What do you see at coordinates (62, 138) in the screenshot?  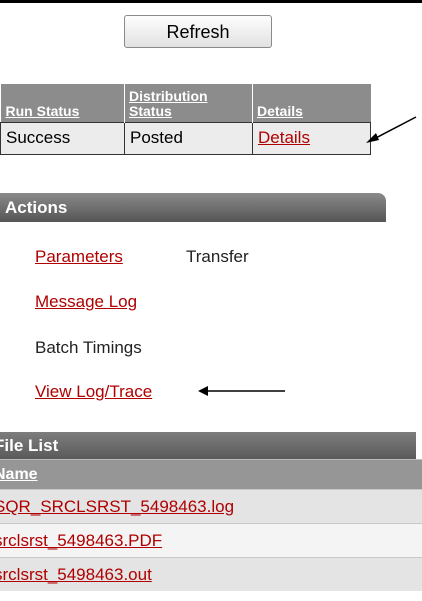 I see `run-status-value: Success` at bounding box center [62, 138].